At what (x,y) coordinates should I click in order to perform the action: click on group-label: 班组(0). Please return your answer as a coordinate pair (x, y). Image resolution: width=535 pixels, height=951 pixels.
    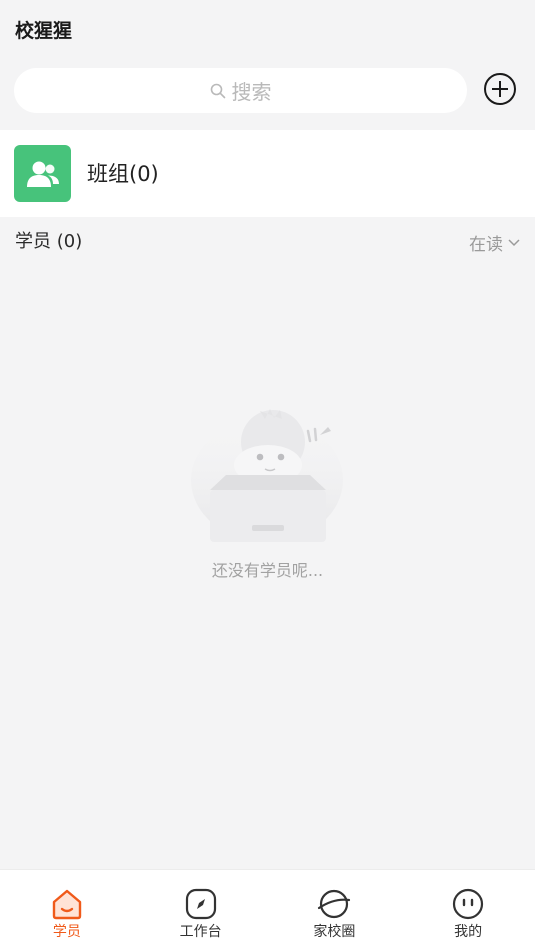
    Looking at the image, I should click on (123, 173).